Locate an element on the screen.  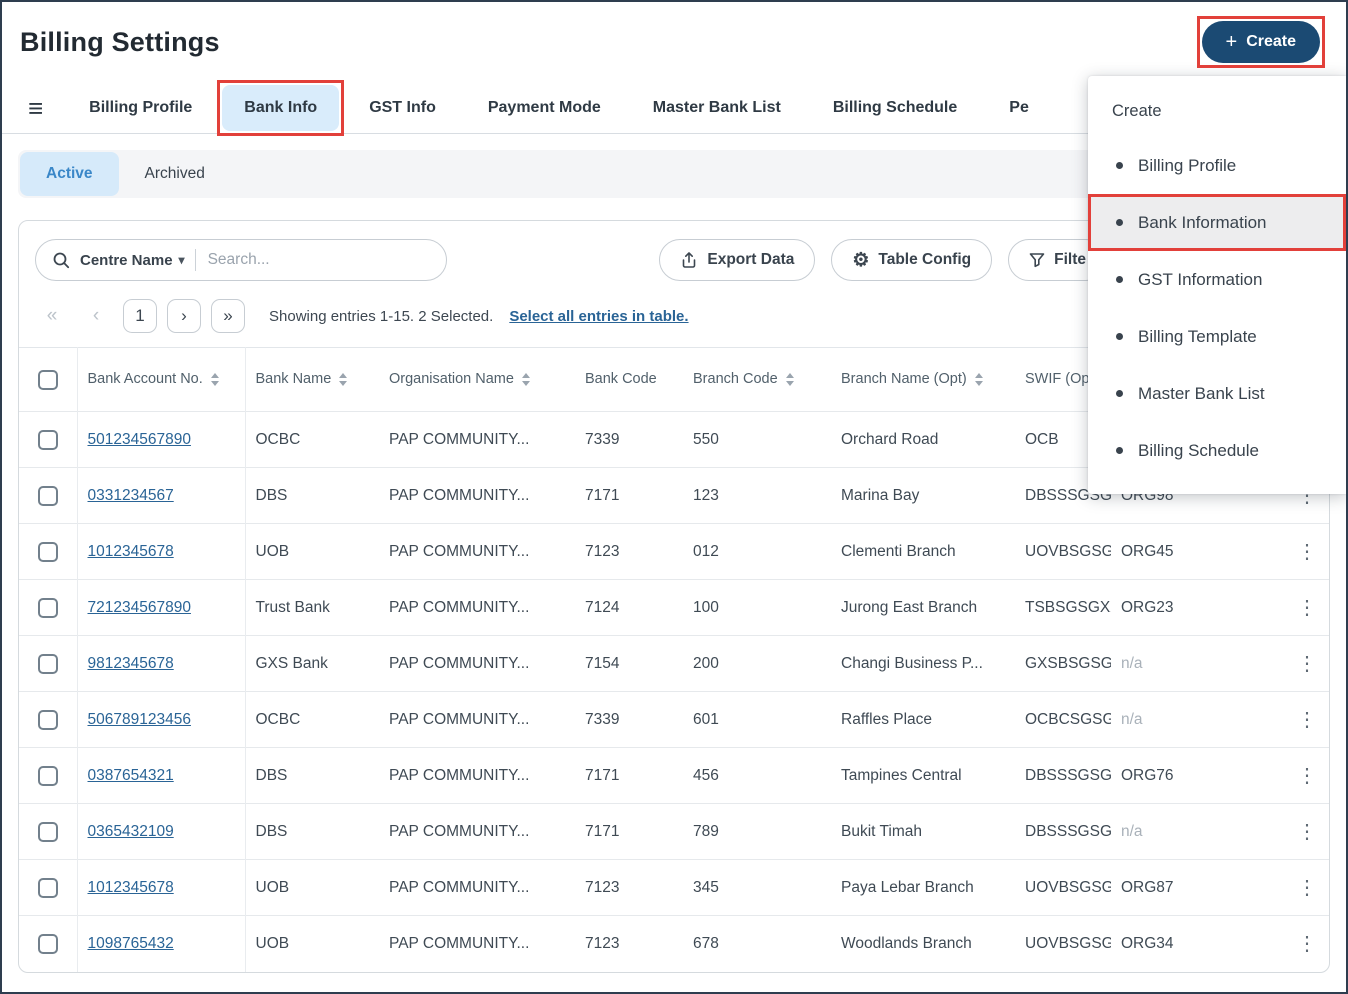
export-data-button: Export Data is located at coordinates (737, 260).